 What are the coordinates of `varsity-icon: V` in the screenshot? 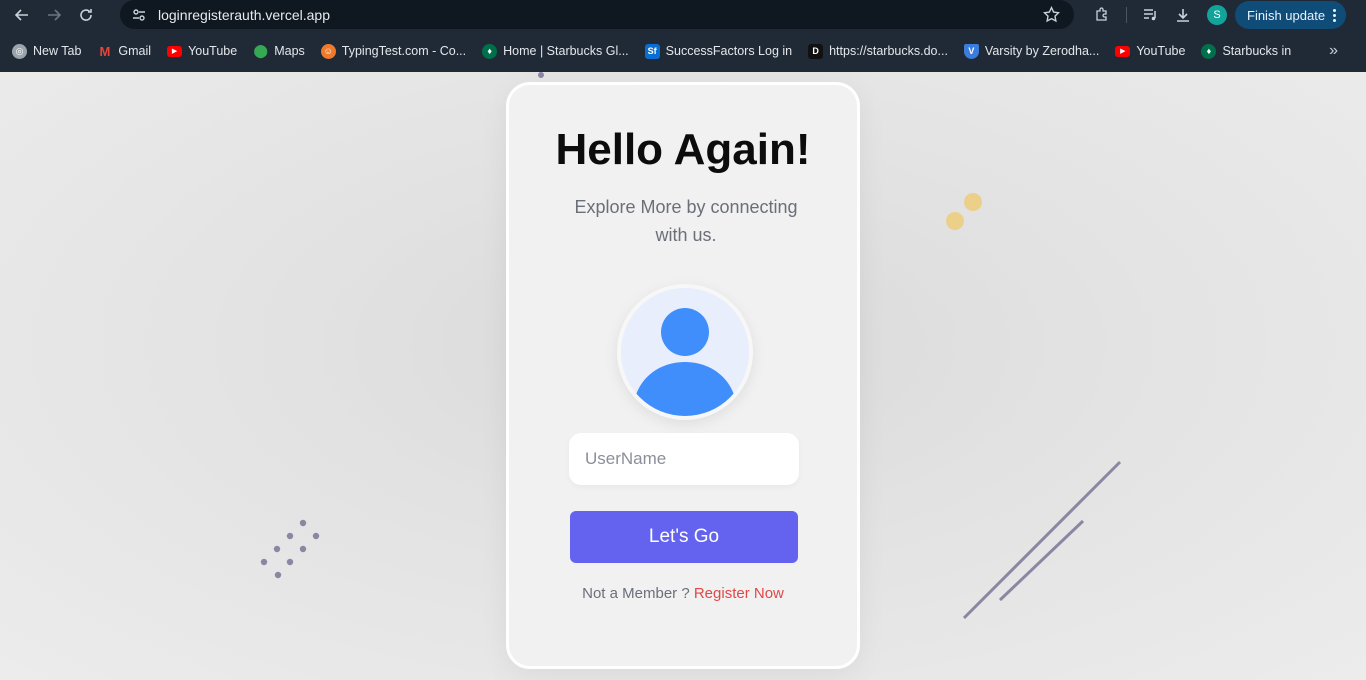 It's located at (971, 51).